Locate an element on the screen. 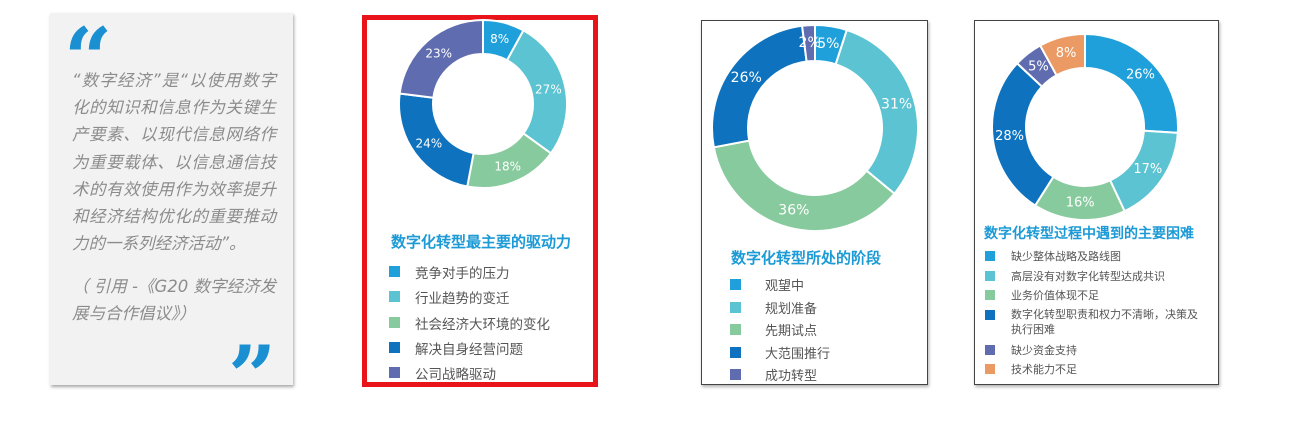 Image resolution: width=1299 pixels, height=436 pixels. legend-label: 观望中 is located at coordinates (785, 286).